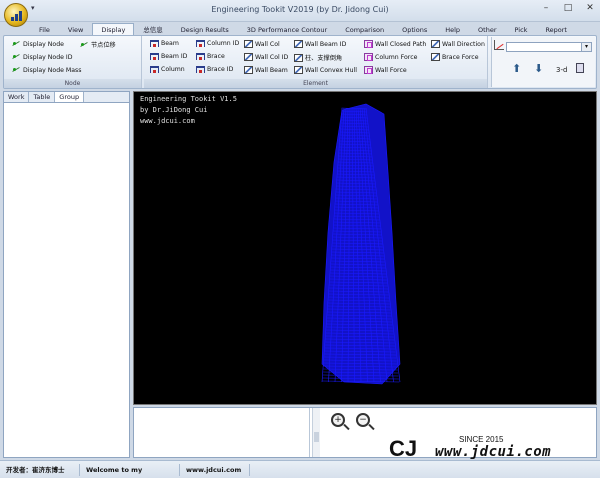 This screenshot has width=600, height=478. Describe the element at coordinates (154, 69) in the screenshot. I see `column-icon` at that location.